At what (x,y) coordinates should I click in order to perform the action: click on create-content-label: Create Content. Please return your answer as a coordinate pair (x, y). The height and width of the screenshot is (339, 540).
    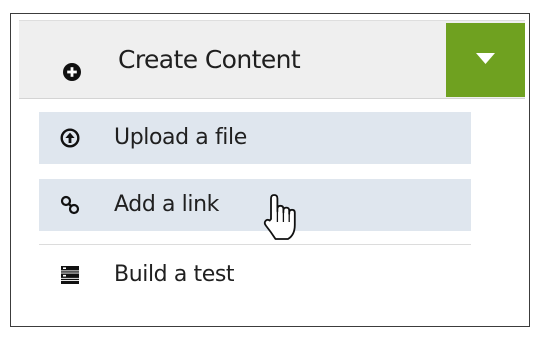
    Looking at the image, I should click on (209, 59).